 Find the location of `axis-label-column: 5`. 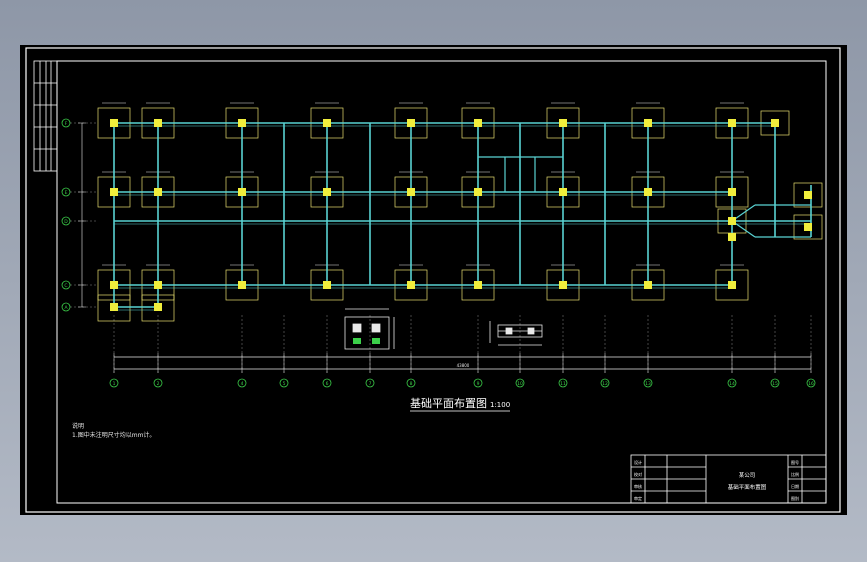

axis-label-column: 5 is located at coordinates (284, 384).